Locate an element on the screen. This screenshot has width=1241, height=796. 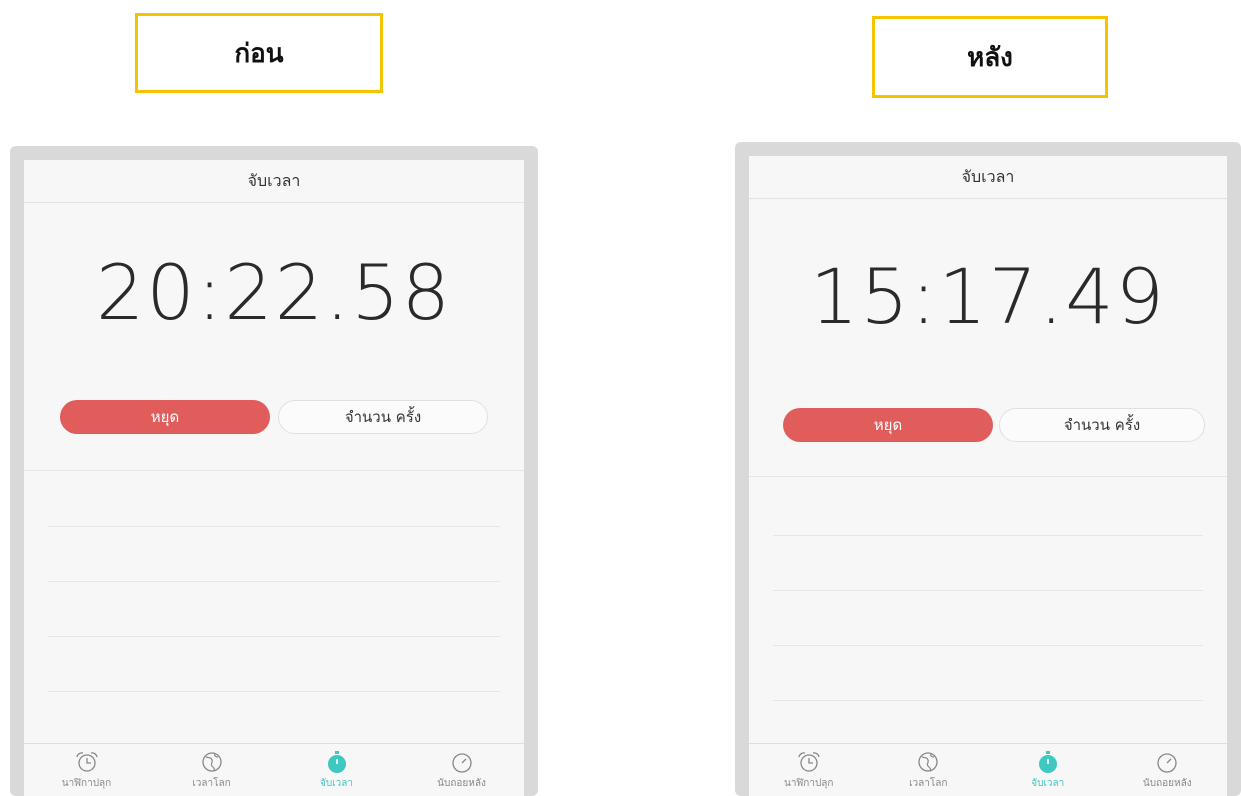
before-label-box: ก่อน is located at coordinates (259, 53).